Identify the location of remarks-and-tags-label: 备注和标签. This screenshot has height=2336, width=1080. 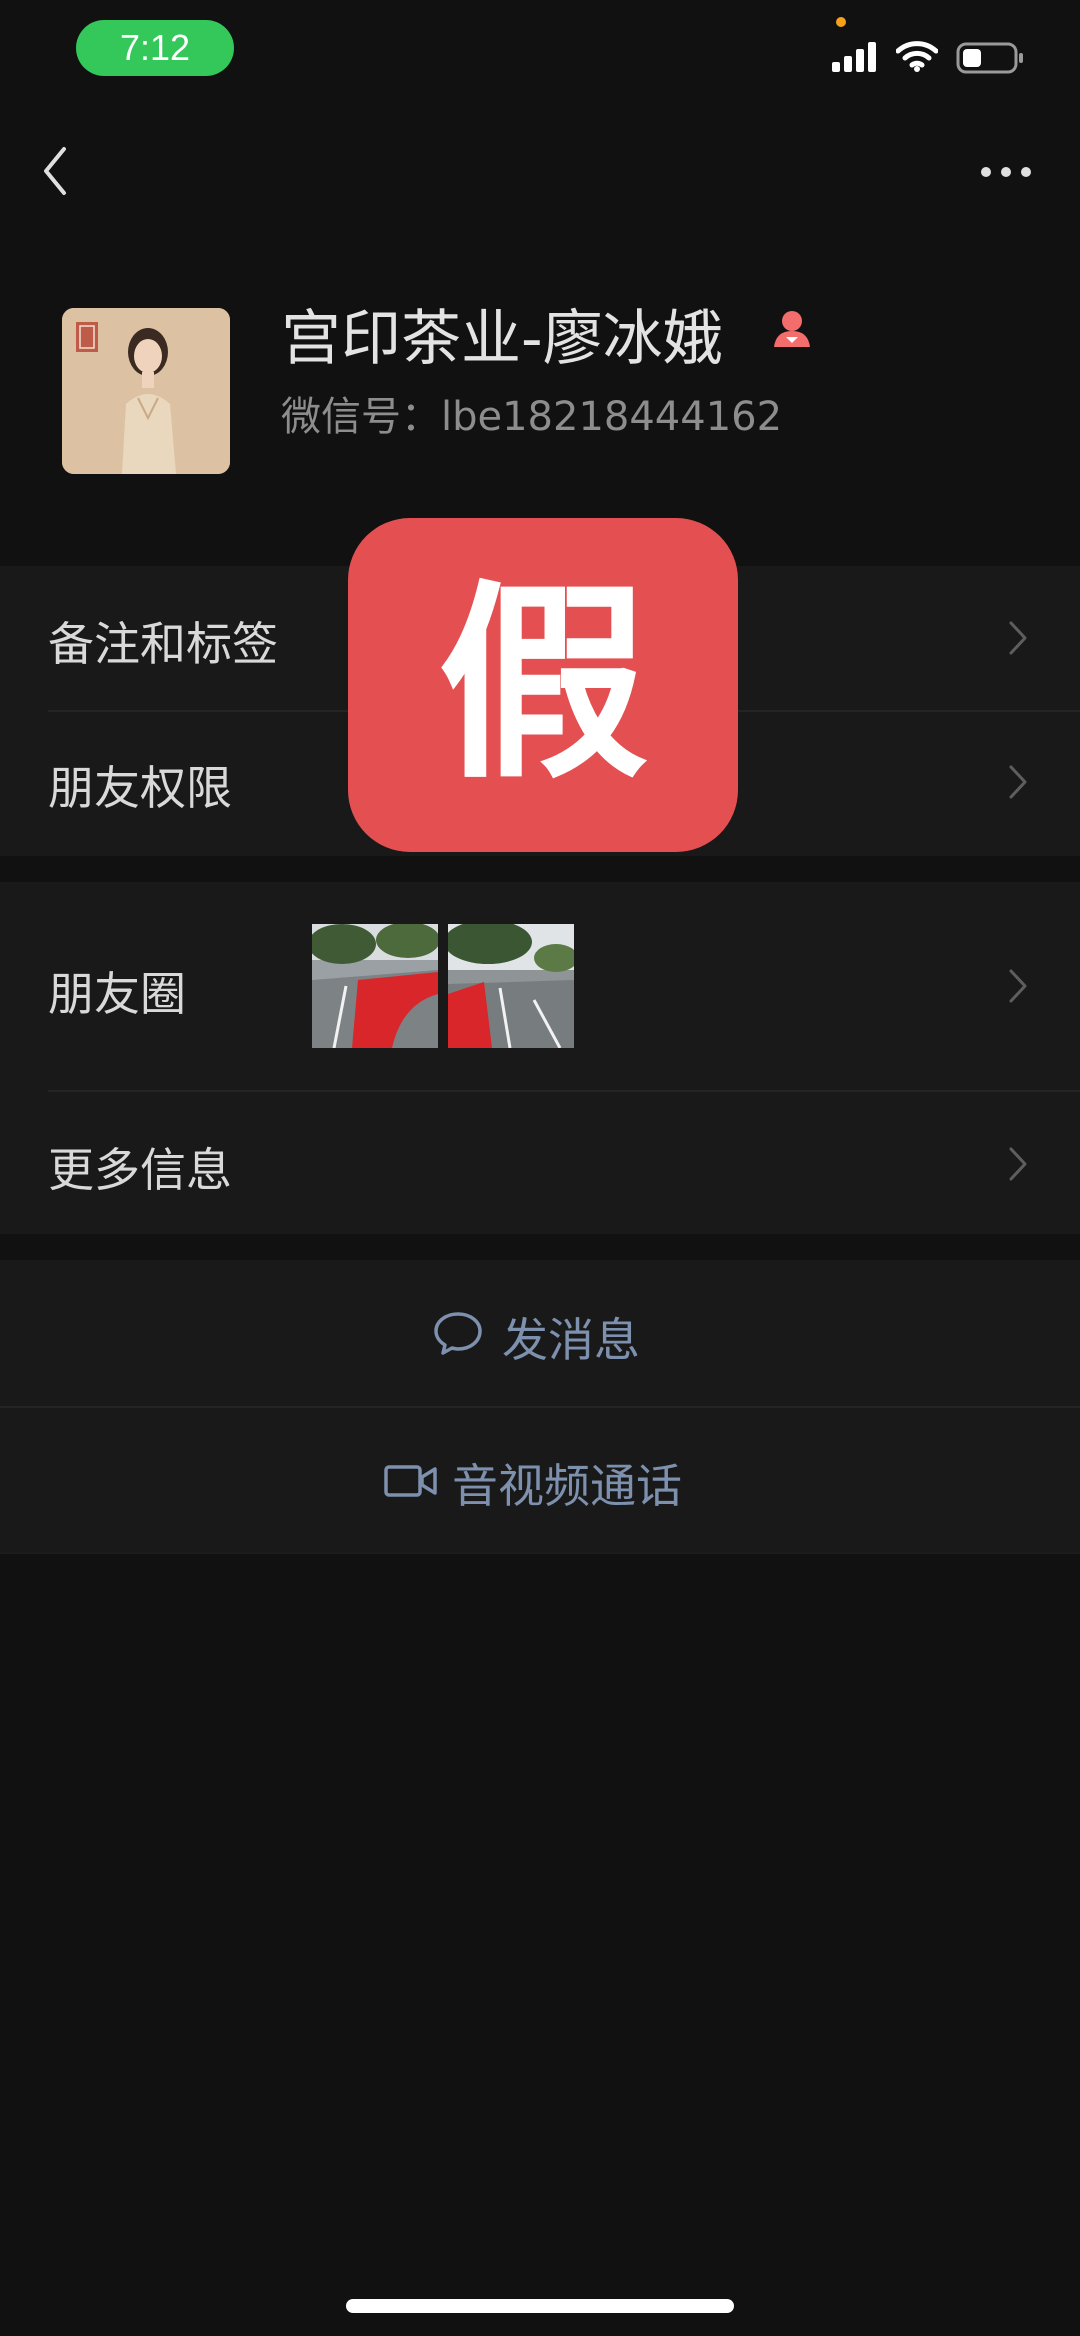
(163, 644).